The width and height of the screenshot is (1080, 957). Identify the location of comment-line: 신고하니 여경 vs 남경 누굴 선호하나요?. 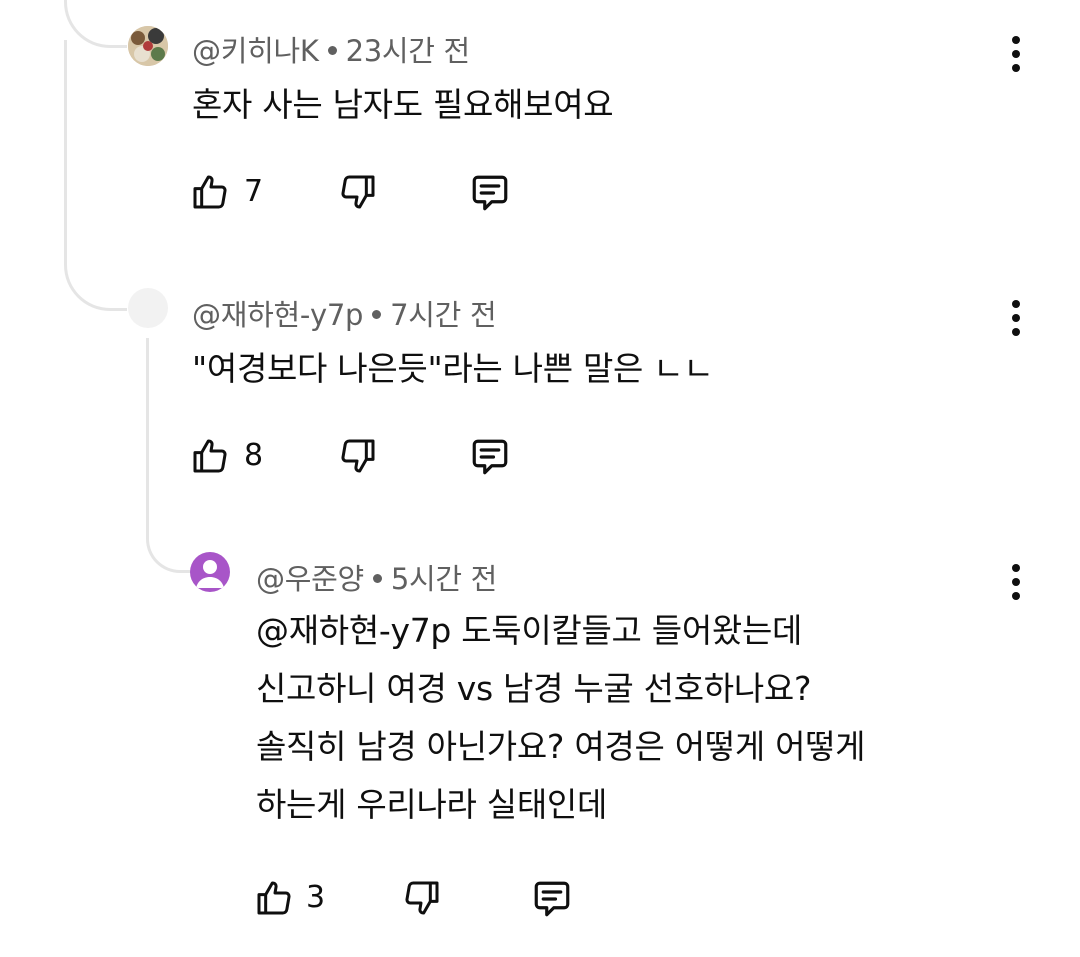
(534, 688).